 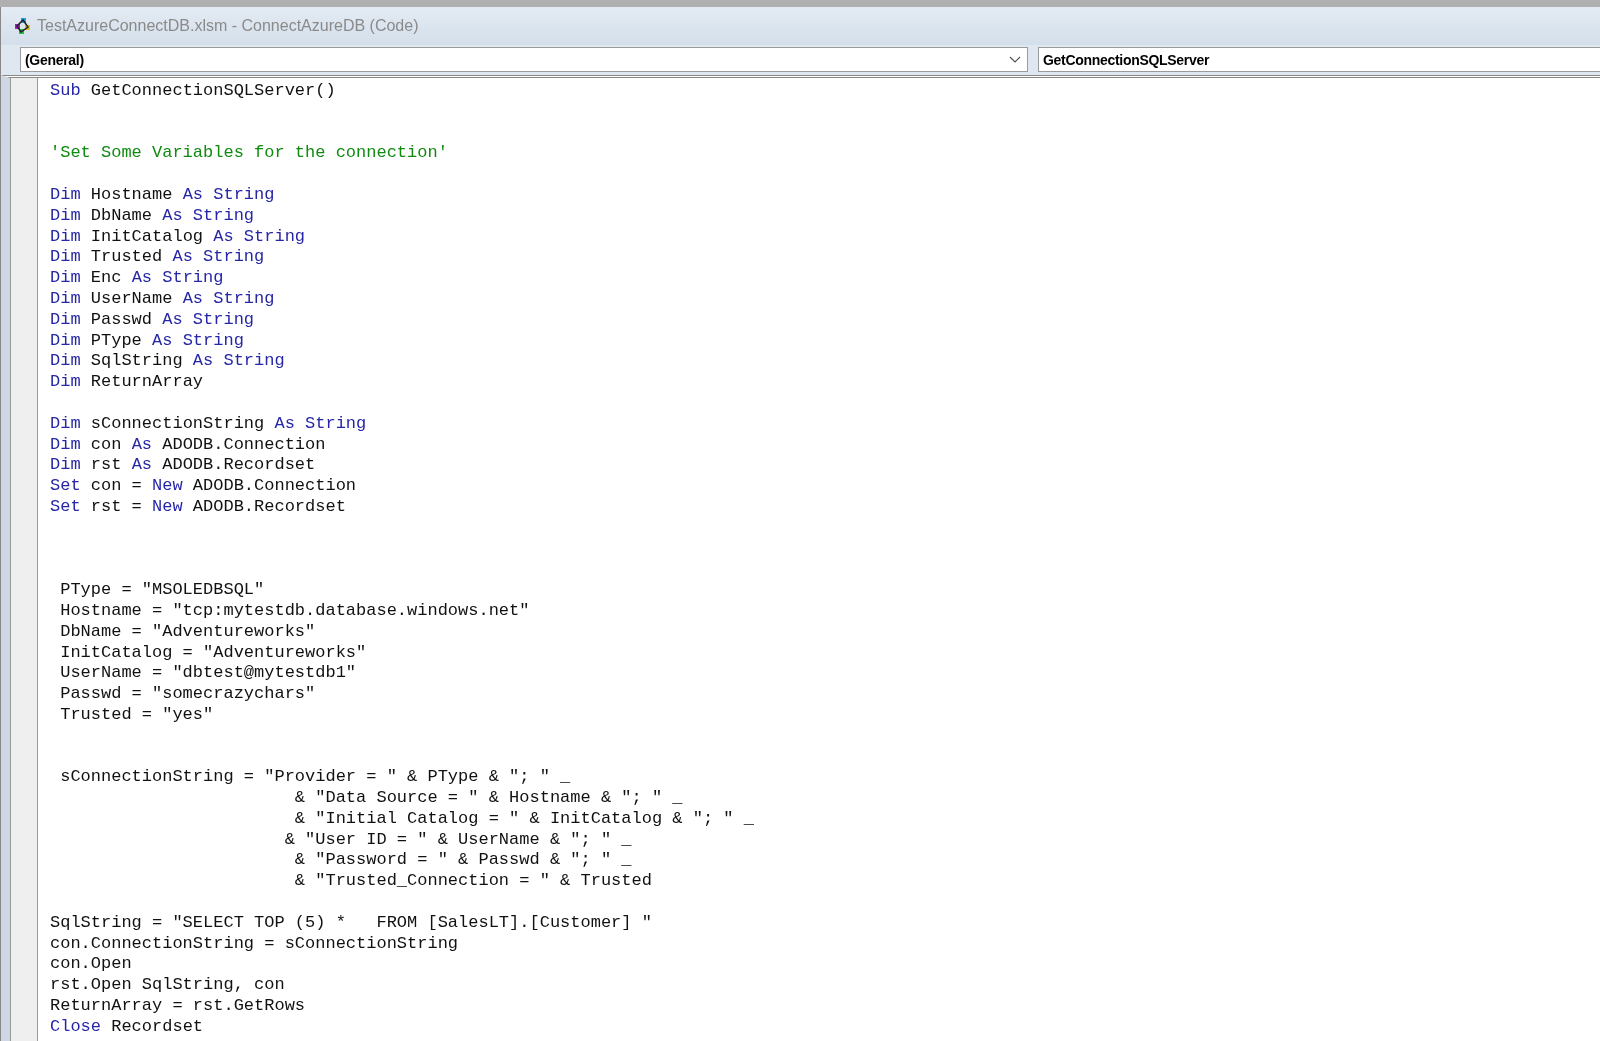 I want to click on code-line: Set con = New ADODB.Connection, so click(x=203, y=486).